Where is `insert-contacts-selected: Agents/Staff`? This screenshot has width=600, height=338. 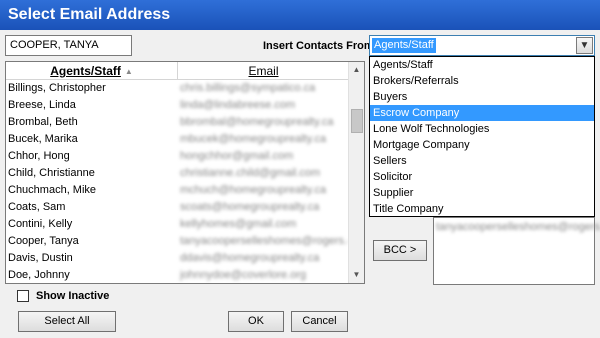 insert-contacts-selected: Agents/Staff is located at coordinates (404, 45).